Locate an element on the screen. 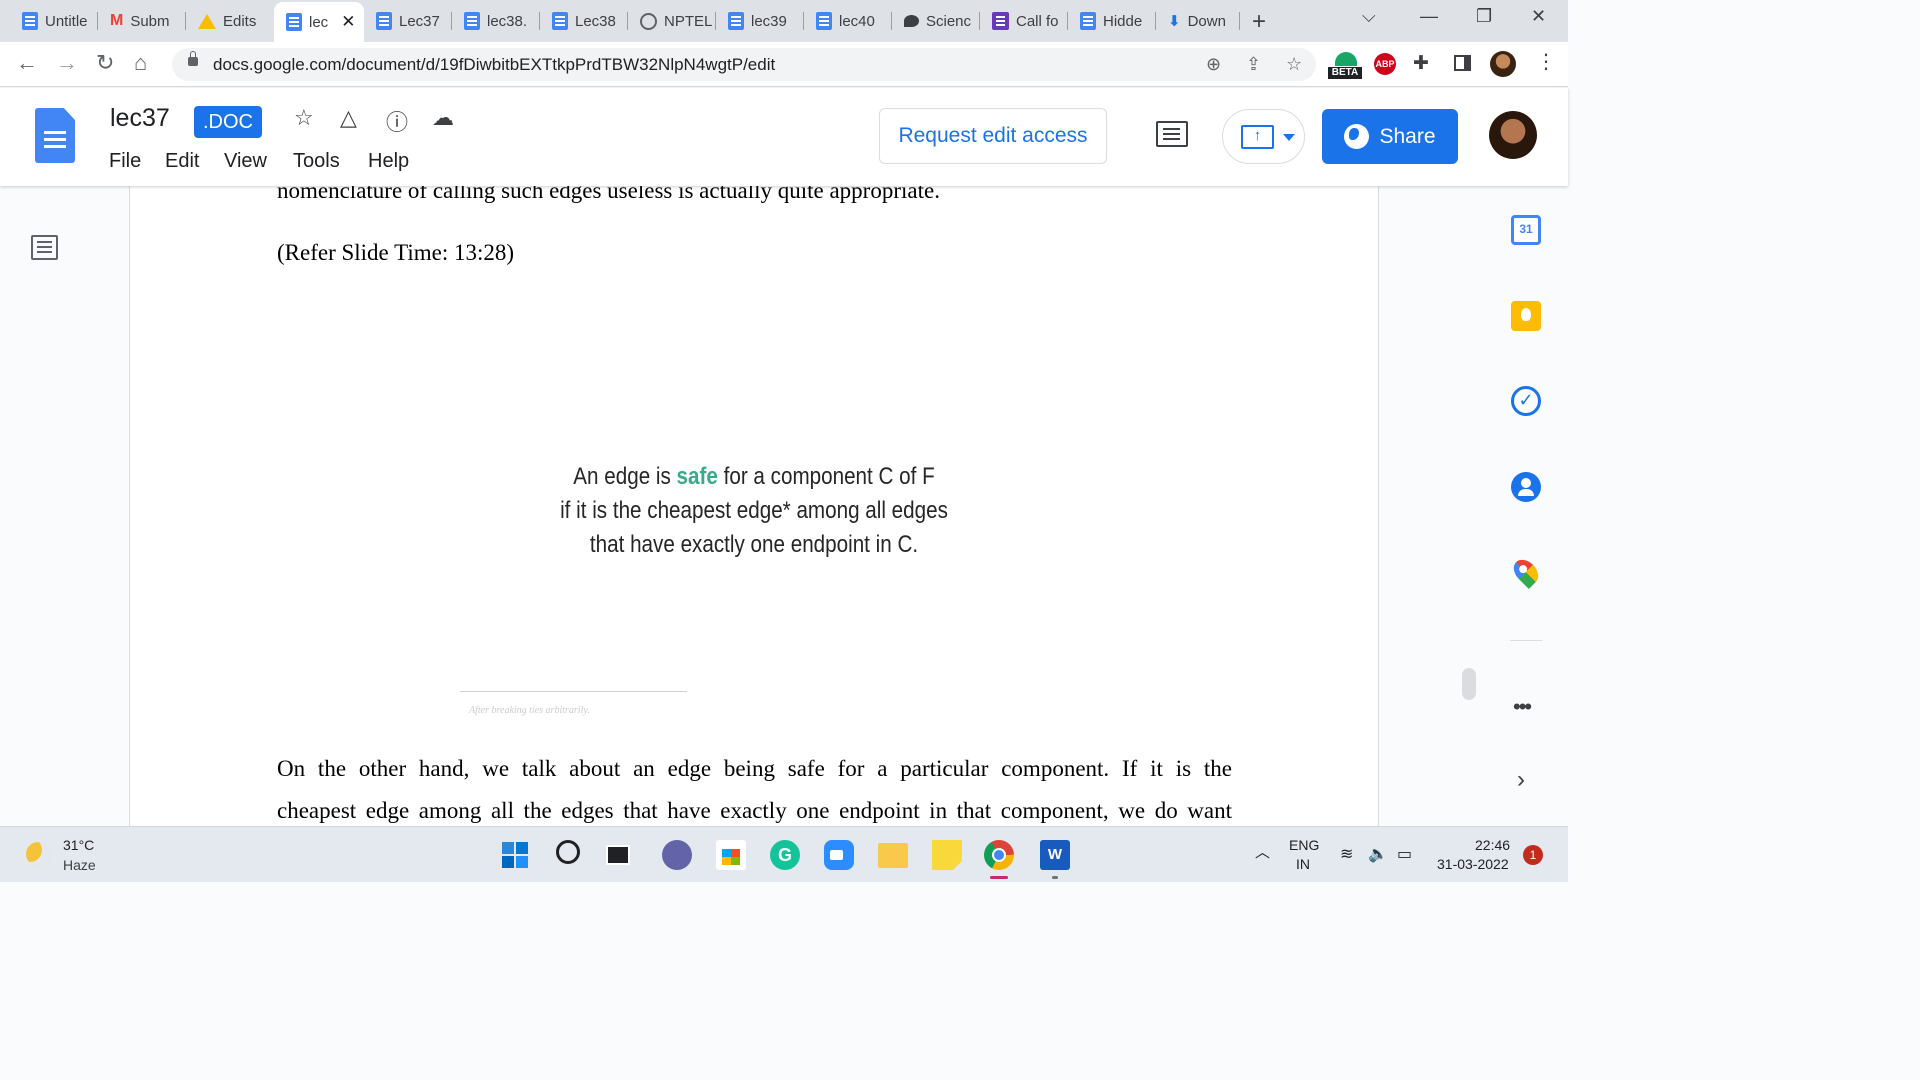  document-title: lec37 is located at coordinates (140, 118).